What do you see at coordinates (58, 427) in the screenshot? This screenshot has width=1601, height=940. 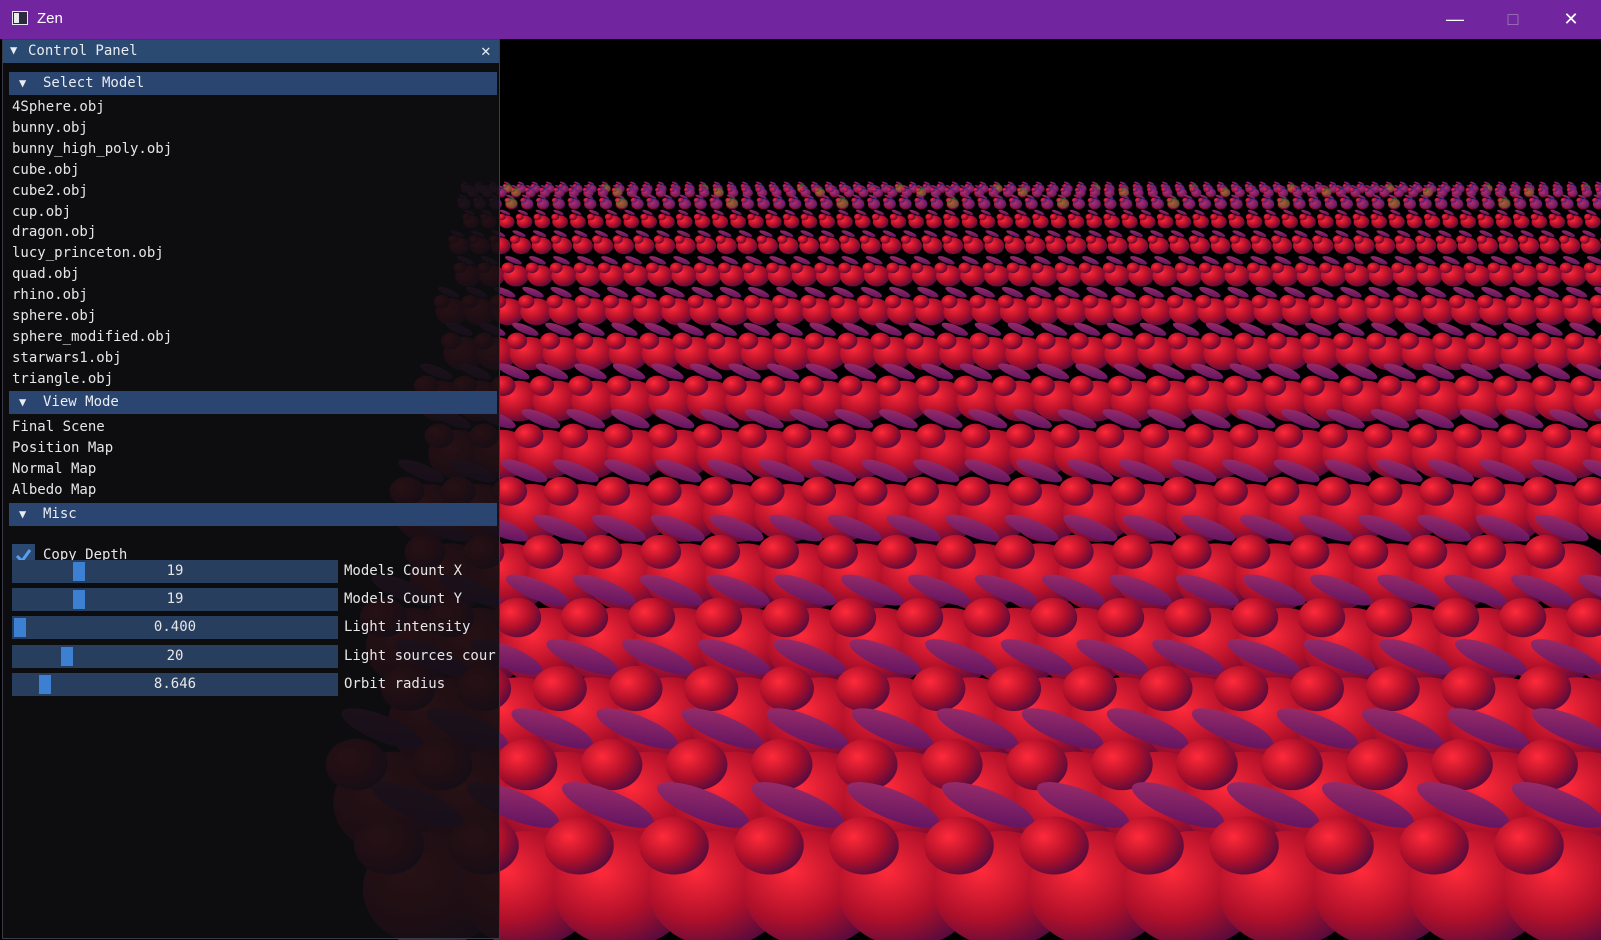 I see `view-mode-item: Final Scene` at bounding box center [58, 427].